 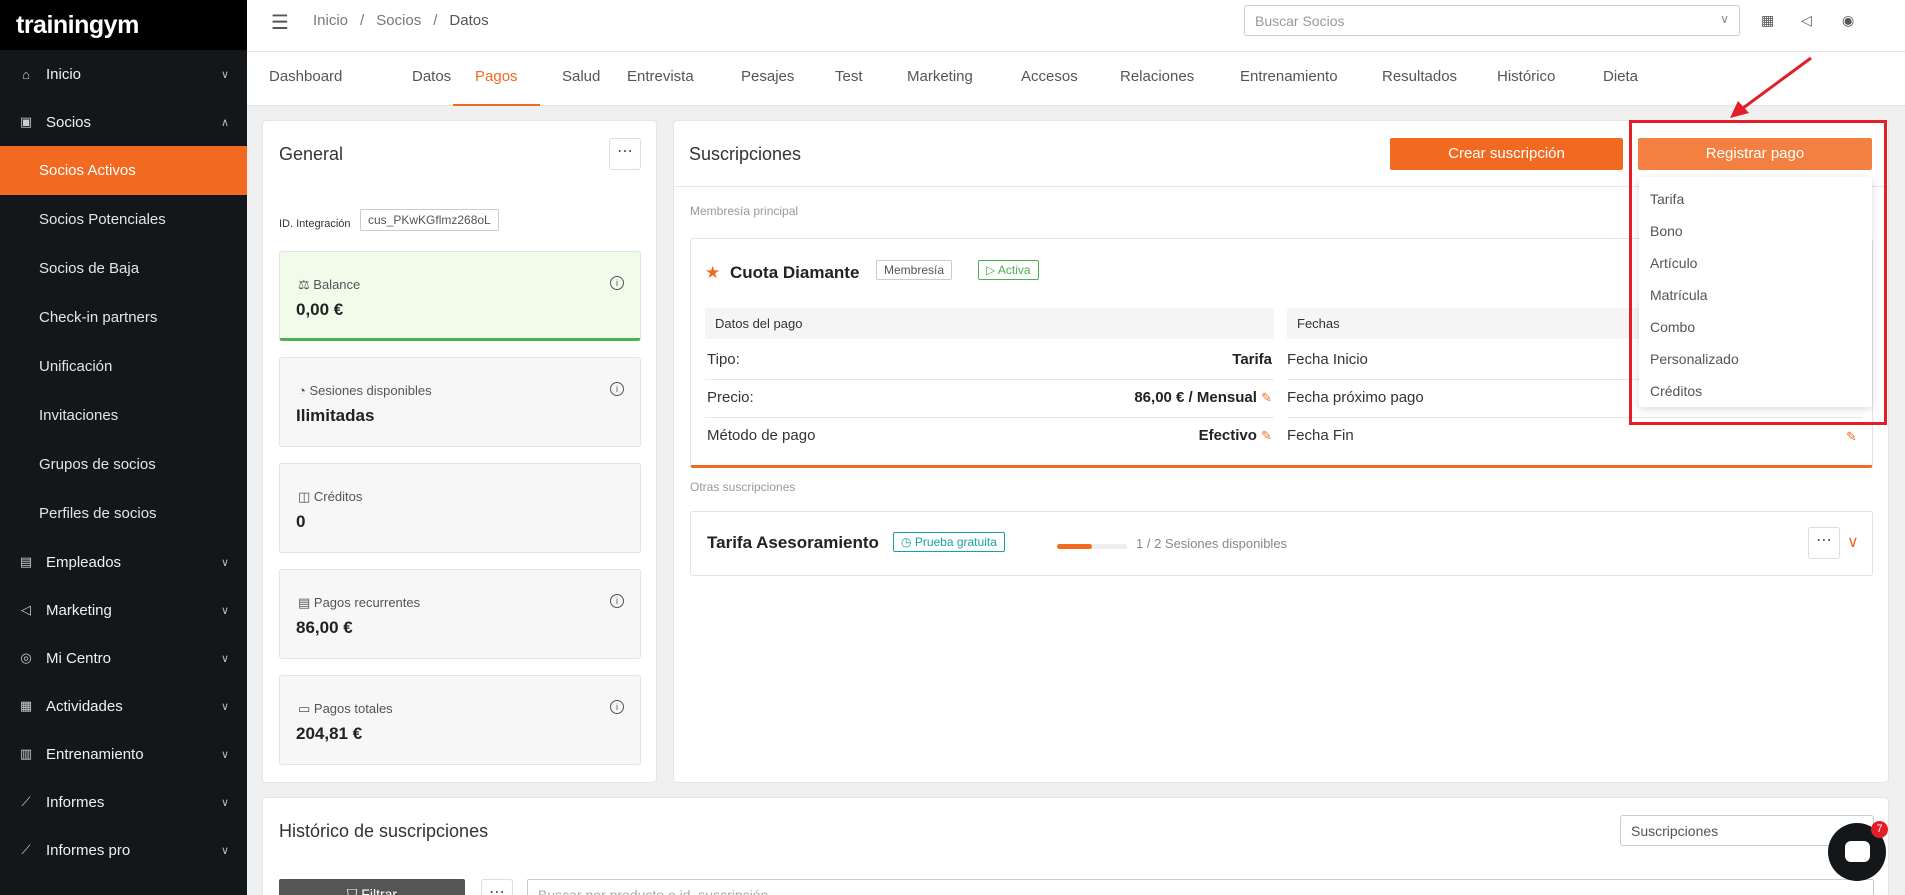 What do you see at coordinates (660, 79) in the screenshot?
I see `tab-entrevista: Entrevista` at bounding box center [660, 79].